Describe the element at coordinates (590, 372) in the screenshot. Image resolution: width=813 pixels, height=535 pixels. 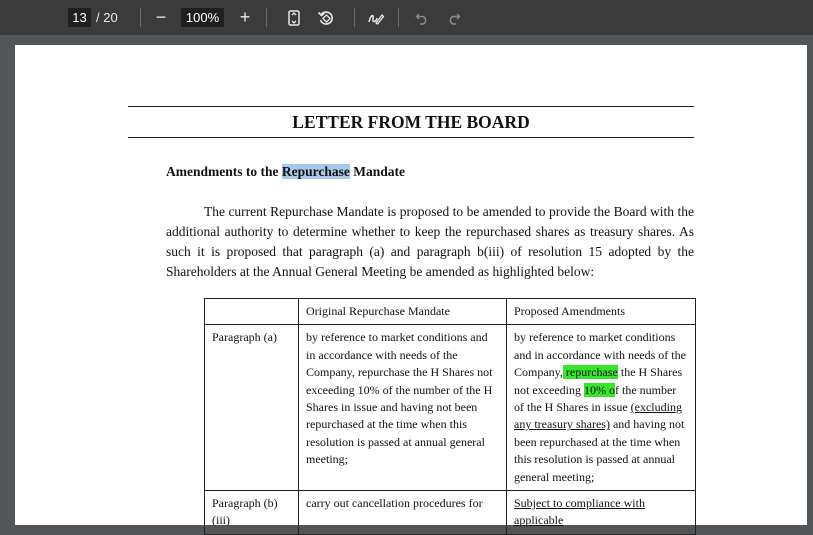
I see `highlighted-text: repurchase` at that location.